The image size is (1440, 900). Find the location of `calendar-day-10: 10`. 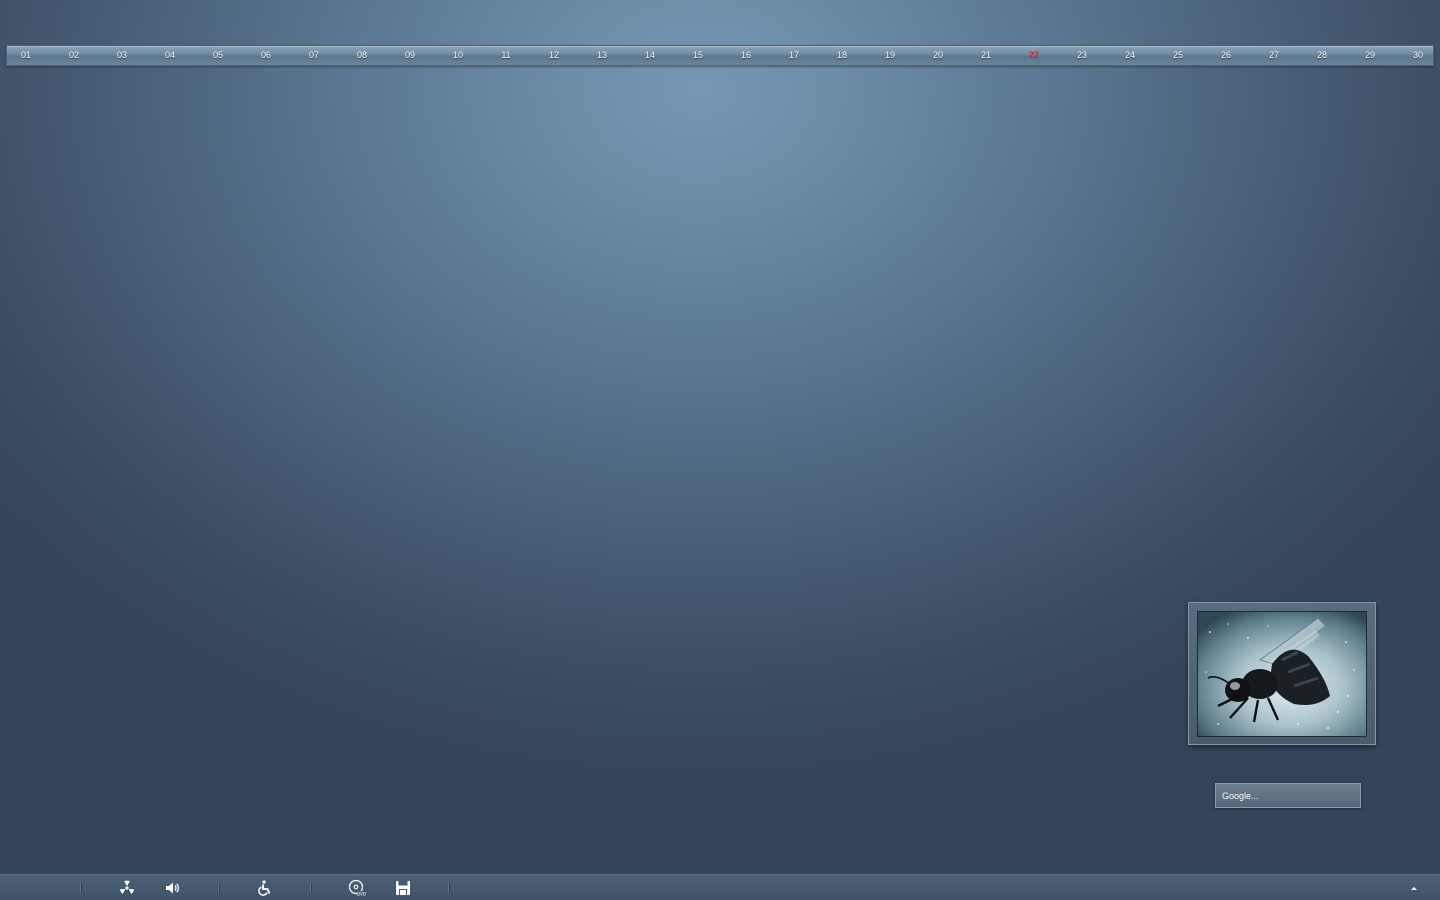

calendar-day-10: 10 is located at coordinates (458, 55).